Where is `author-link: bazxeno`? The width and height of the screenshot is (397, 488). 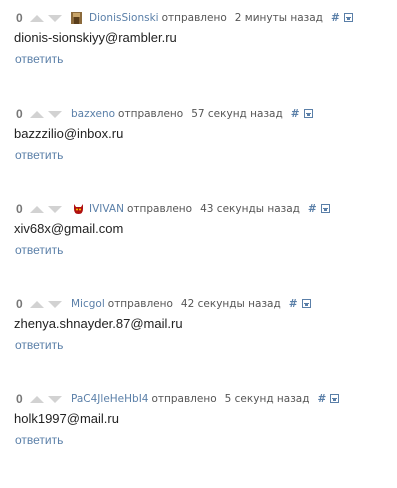 author-link: bazxeno is located at coordinates (93, 114).